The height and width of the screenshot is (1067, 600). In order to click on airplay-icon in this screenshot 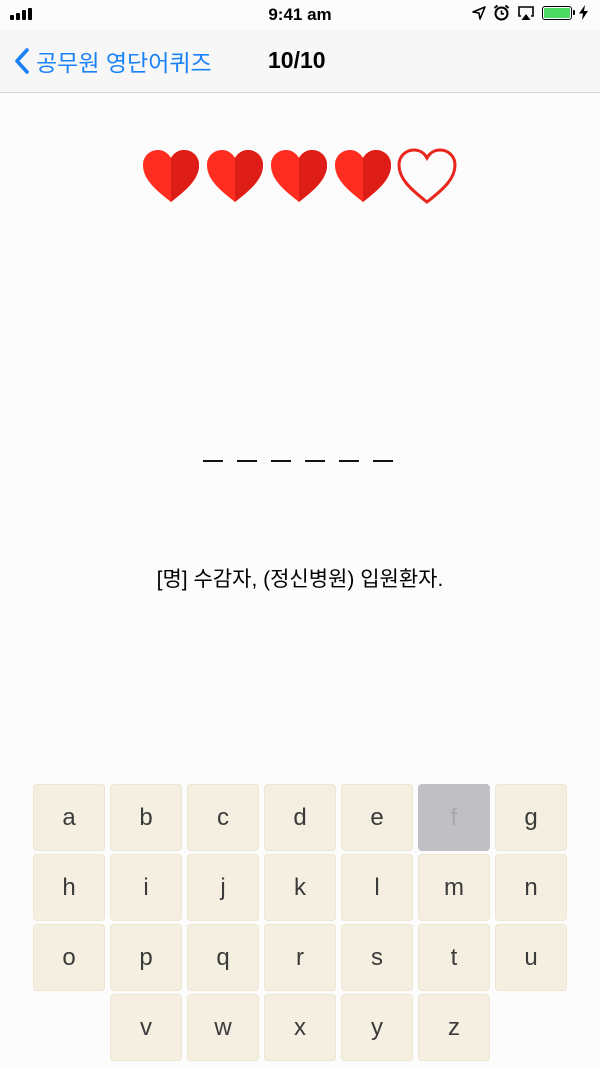, I will do `click(526, 12)`.